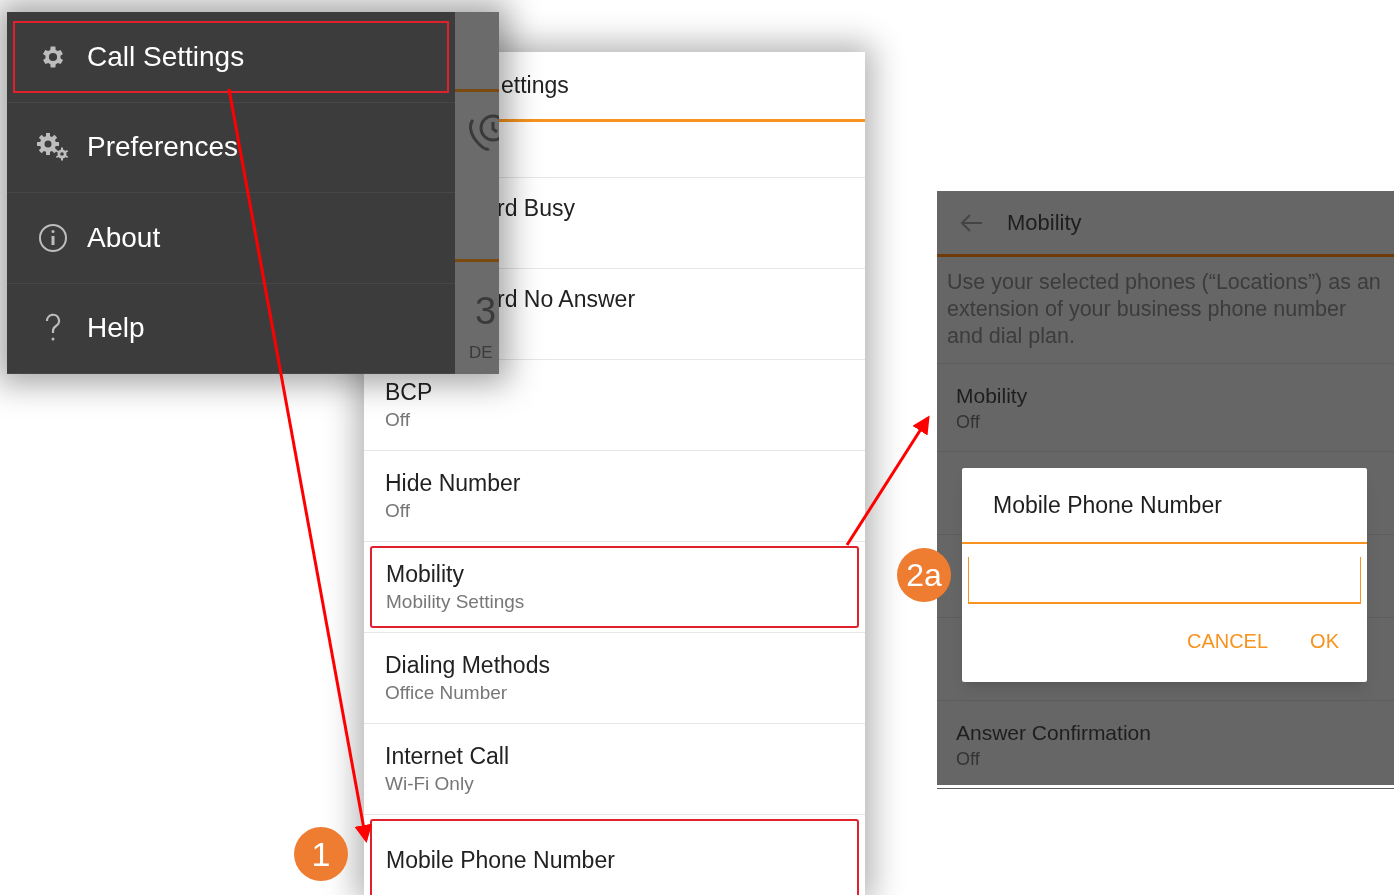 Image resolution: width=1400 pixels, height=895 pixels. What do you see at coordinates (614, 678) in the screenshot?
I see `settings-row: Dialing Methods Office Number` at bounding box center [614, 678].